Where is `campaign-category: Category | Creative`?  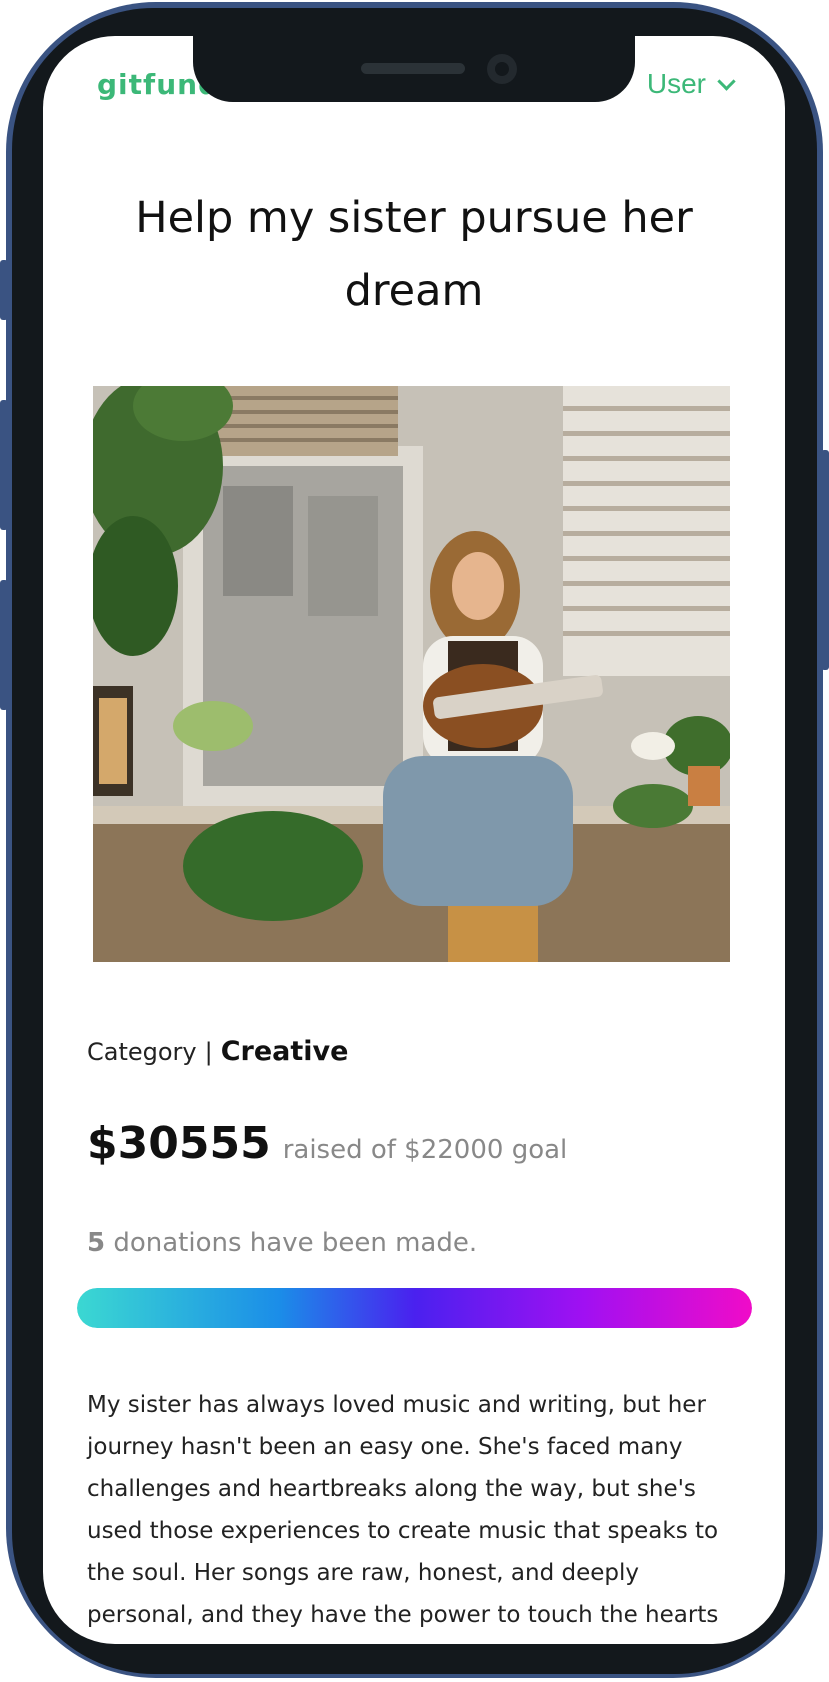 campaign-category: Category | Creative is located at coordinates (217, 1051).